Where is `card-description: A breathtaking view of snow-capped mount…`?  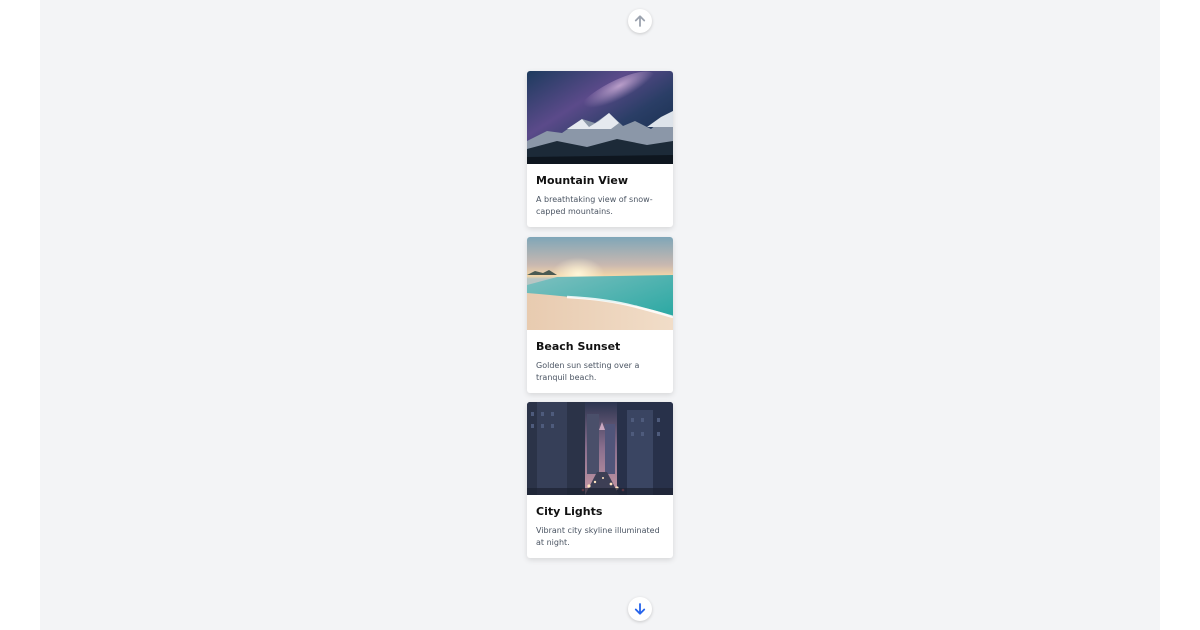
card-description: A breathtaking view of snow-capped mount… is located at coordinates (594, 205).